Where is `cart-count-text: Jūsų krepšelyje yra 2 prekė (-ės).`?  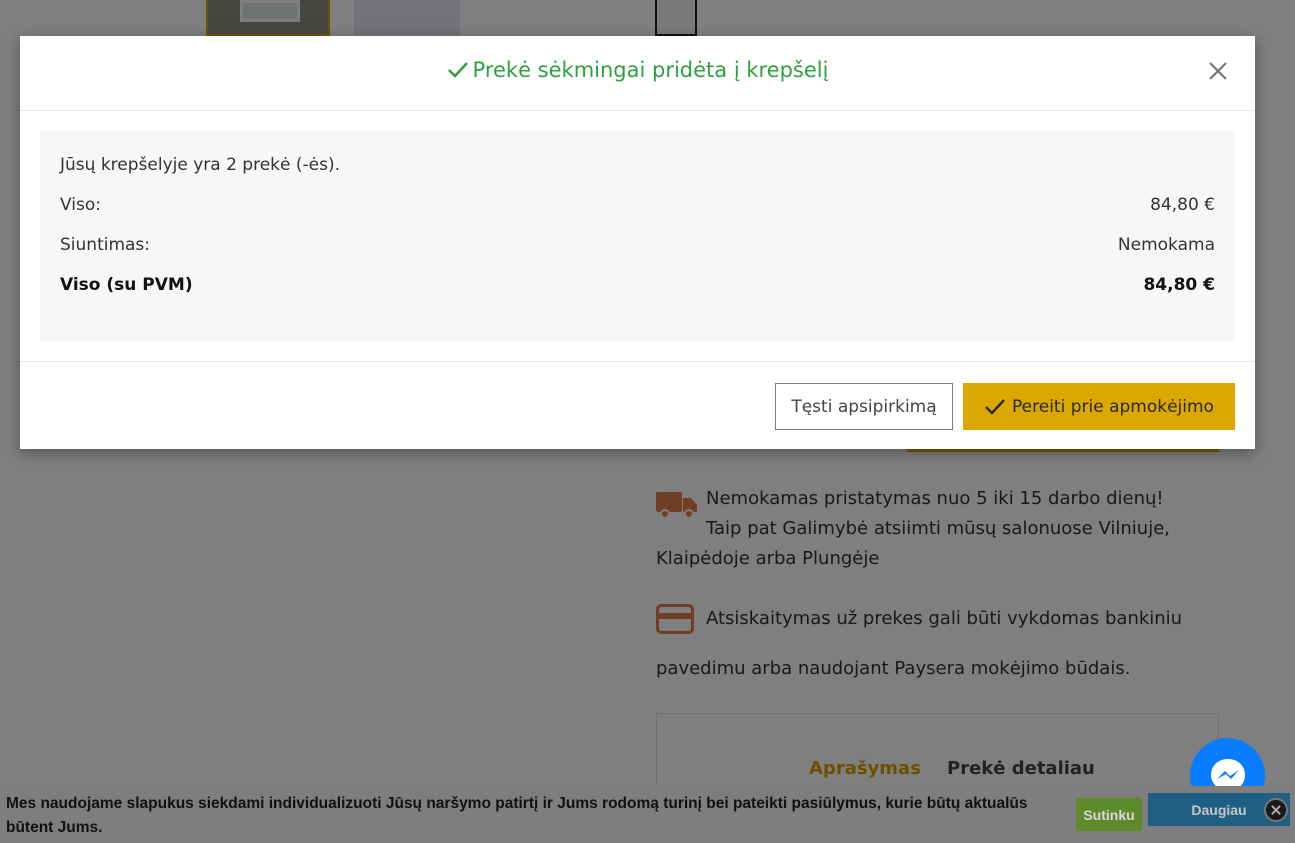
cart-count-text: Jūsų krepšelyje yra 2 prekė (-ės). is located at coordinates (200, 165).